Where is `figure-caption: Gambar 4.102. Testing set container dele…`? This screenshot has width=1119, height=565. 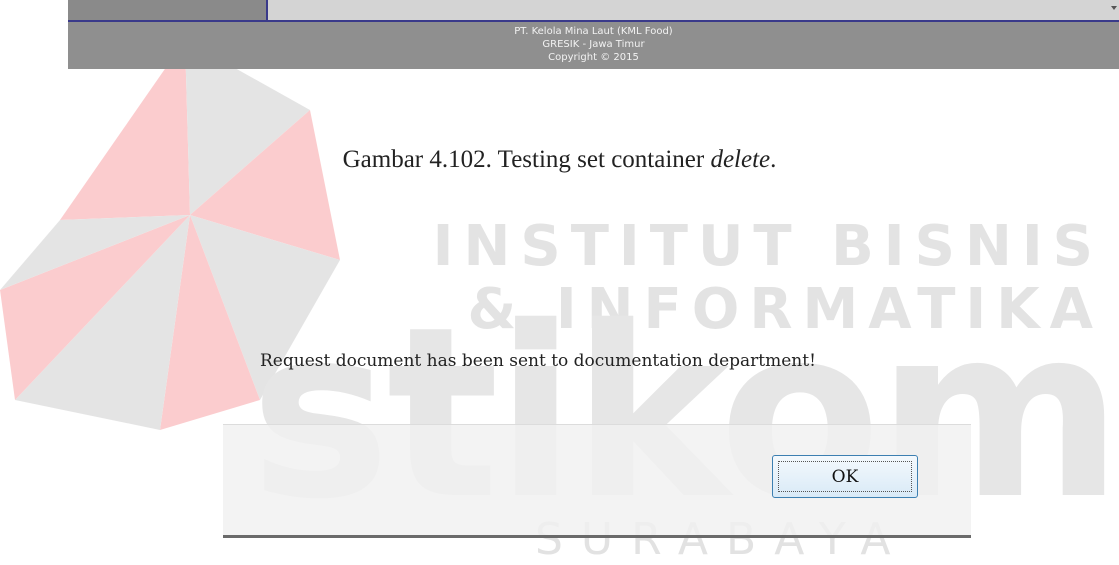
figure-caption: Gambar 4.102. Testing set container dele… is located at coordinates (559, 160).